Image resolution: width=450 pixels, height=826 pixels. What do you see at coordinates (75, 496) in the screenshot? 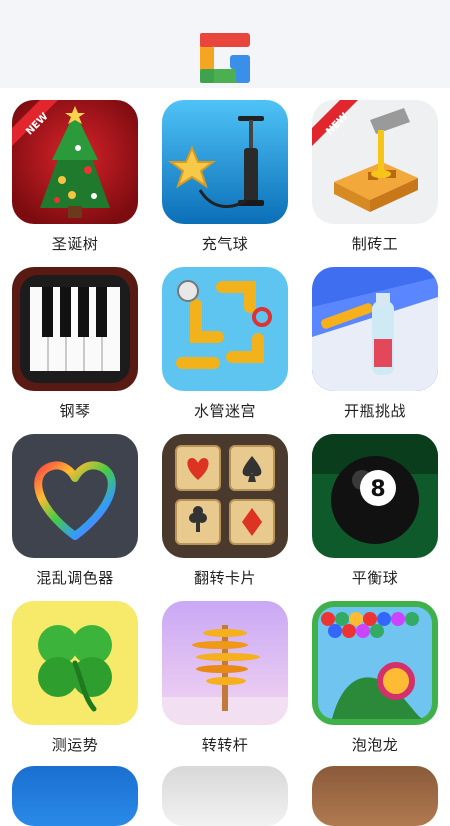
I see `rainbow-heart-icon` at bounding box center [75, 496].